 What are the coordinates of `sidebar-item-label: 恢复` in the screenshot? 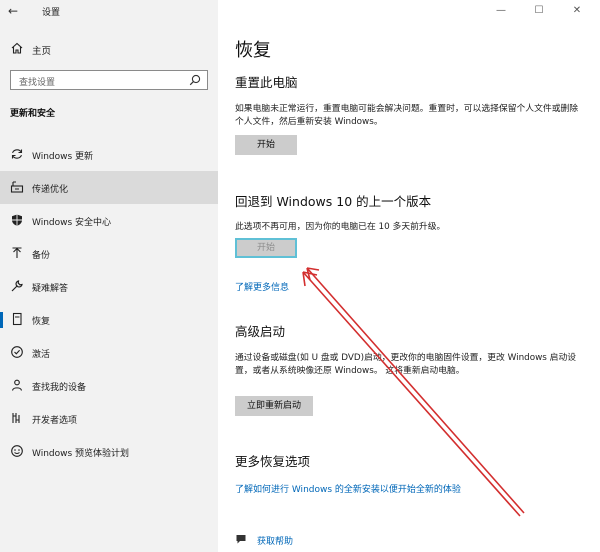 It's located at (41, 322).